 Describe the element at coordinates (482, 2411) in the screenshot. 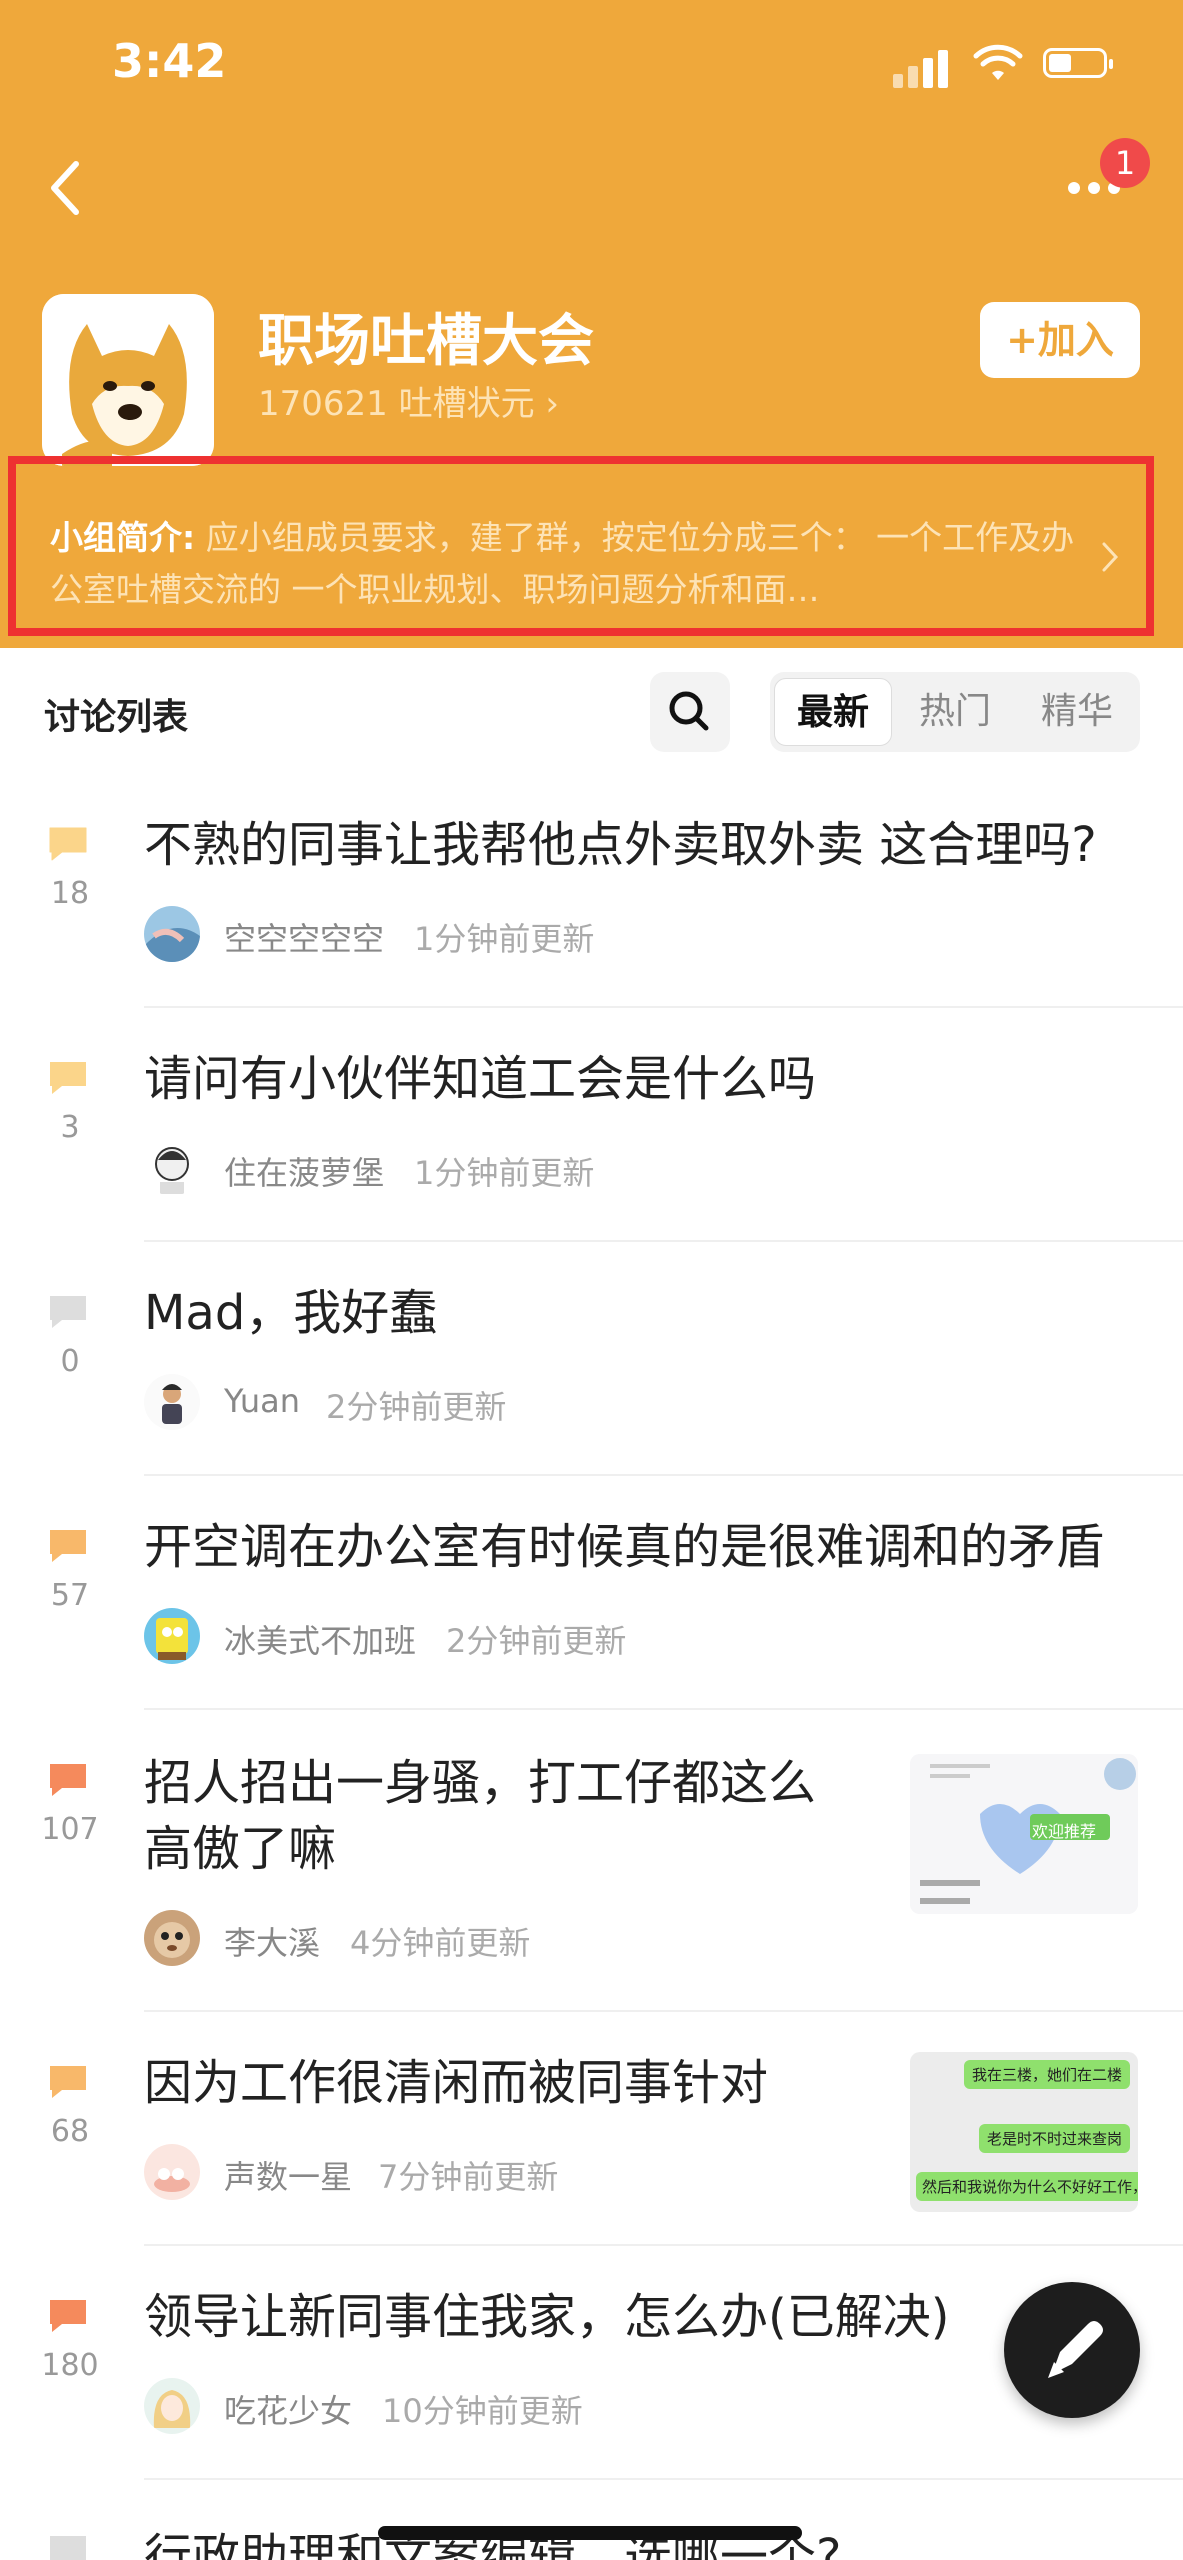

I see `update-time: 10分钟前更新` at that location.